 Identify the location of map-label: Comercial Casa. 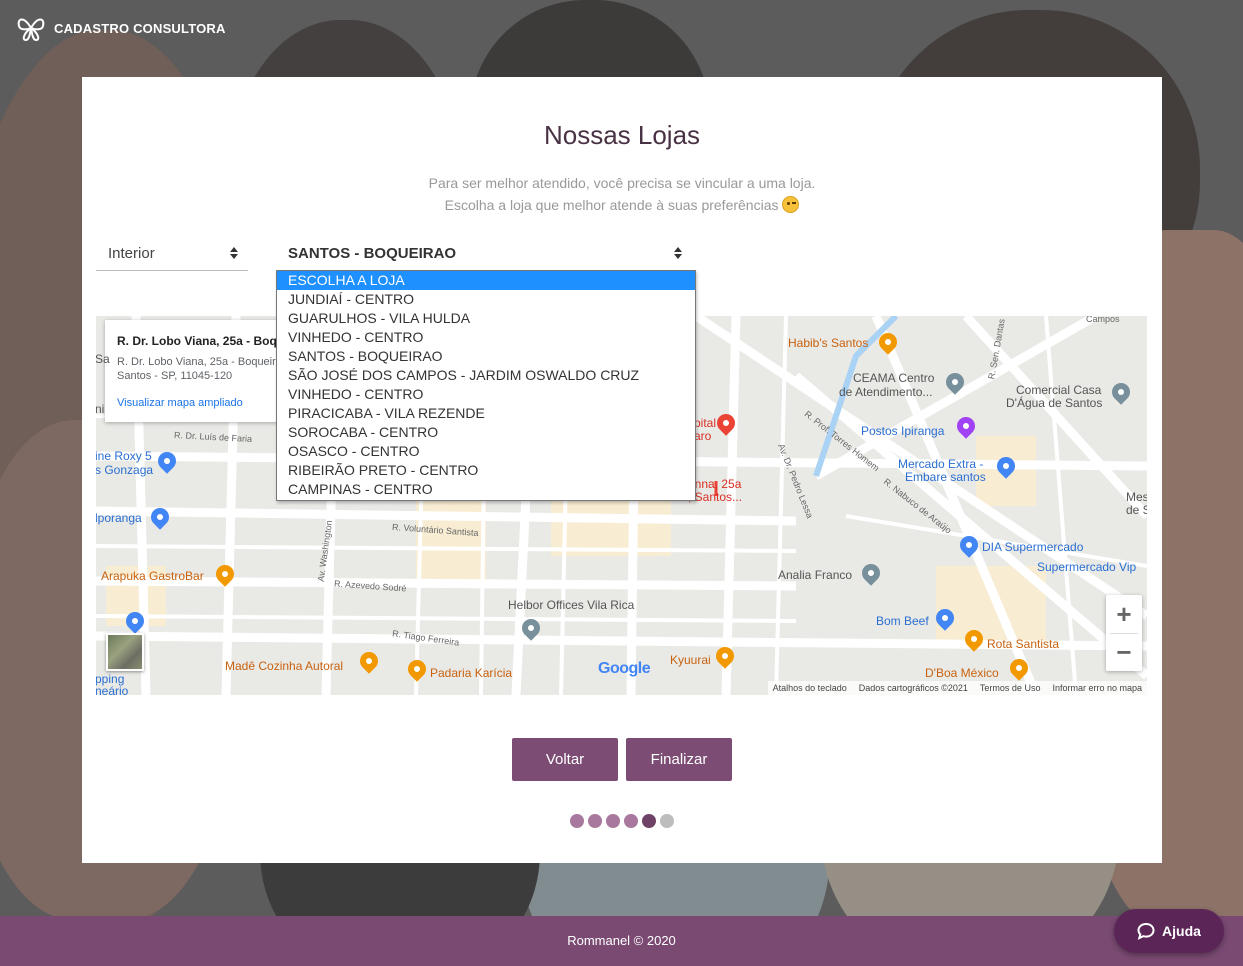
(1059, 390).